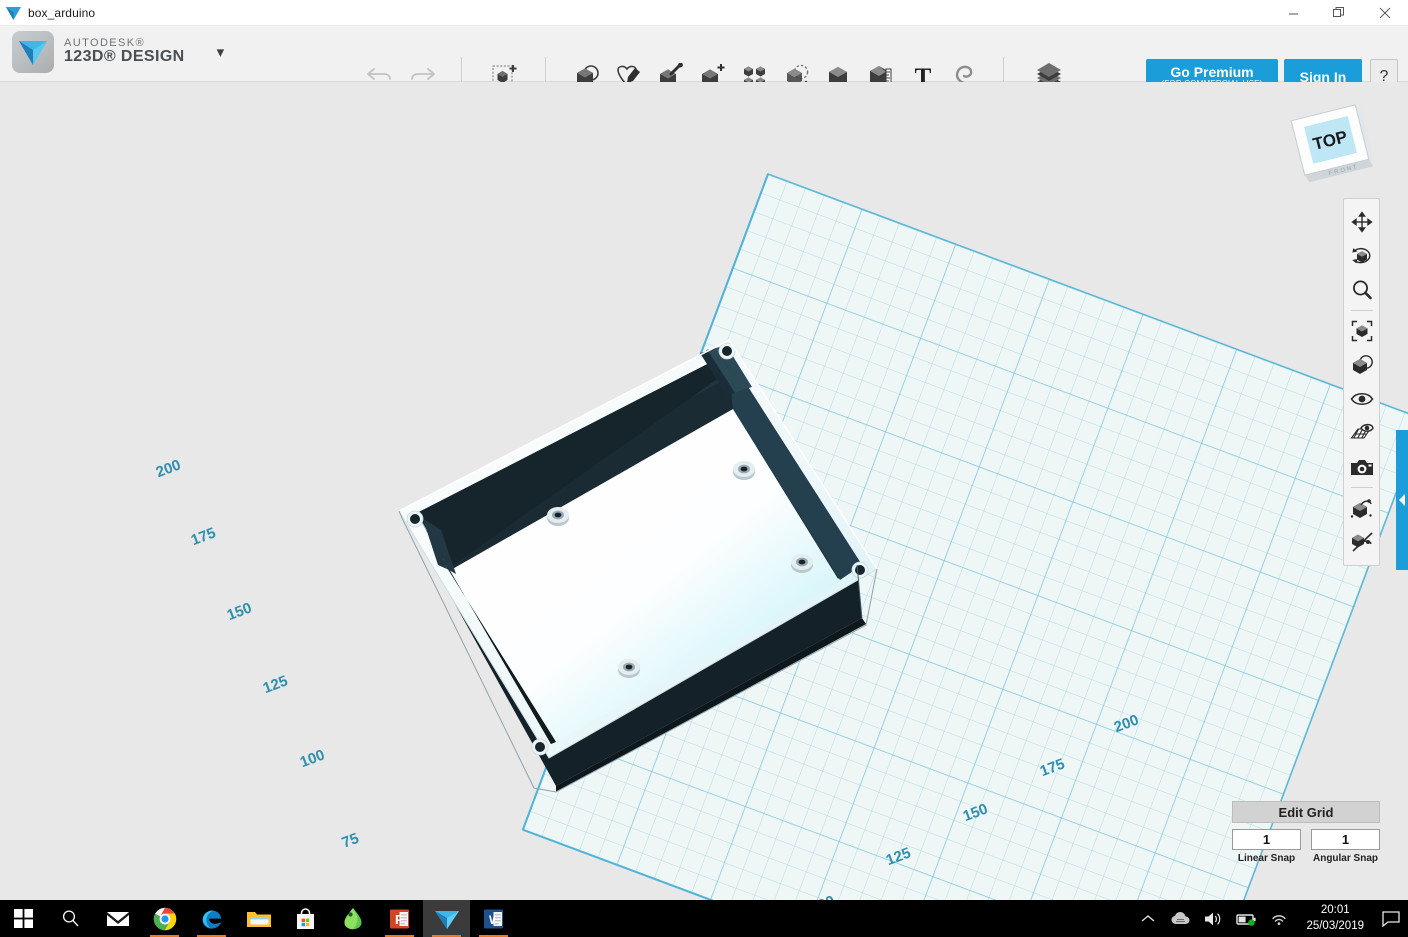  I want to click on chevron-left-icon, so click(1402, 500).